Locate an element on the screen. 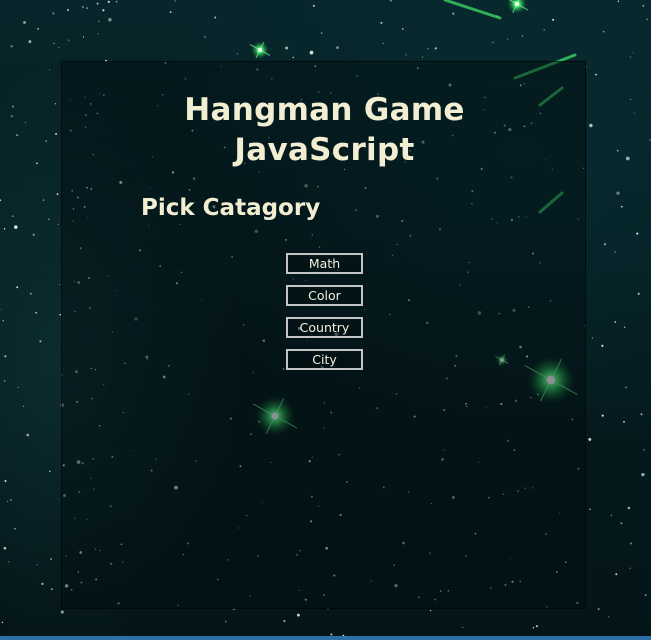 The width and height of the screenshot is (651, 640). category-item: City is located at coordinates (325, 359).